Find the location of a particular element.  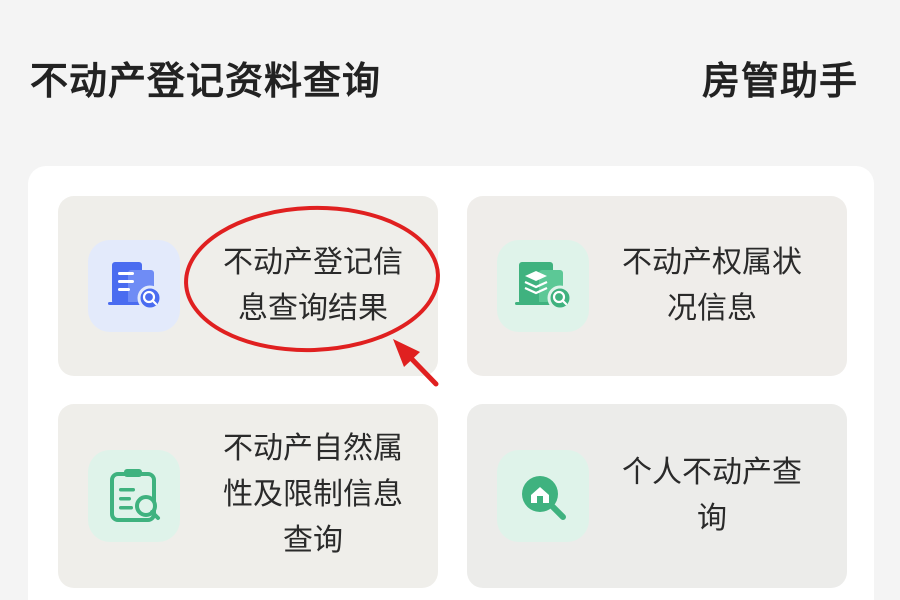

card-registration-info-query: 不动产登记信 息查询结果 is located at coordinates (248, 286).